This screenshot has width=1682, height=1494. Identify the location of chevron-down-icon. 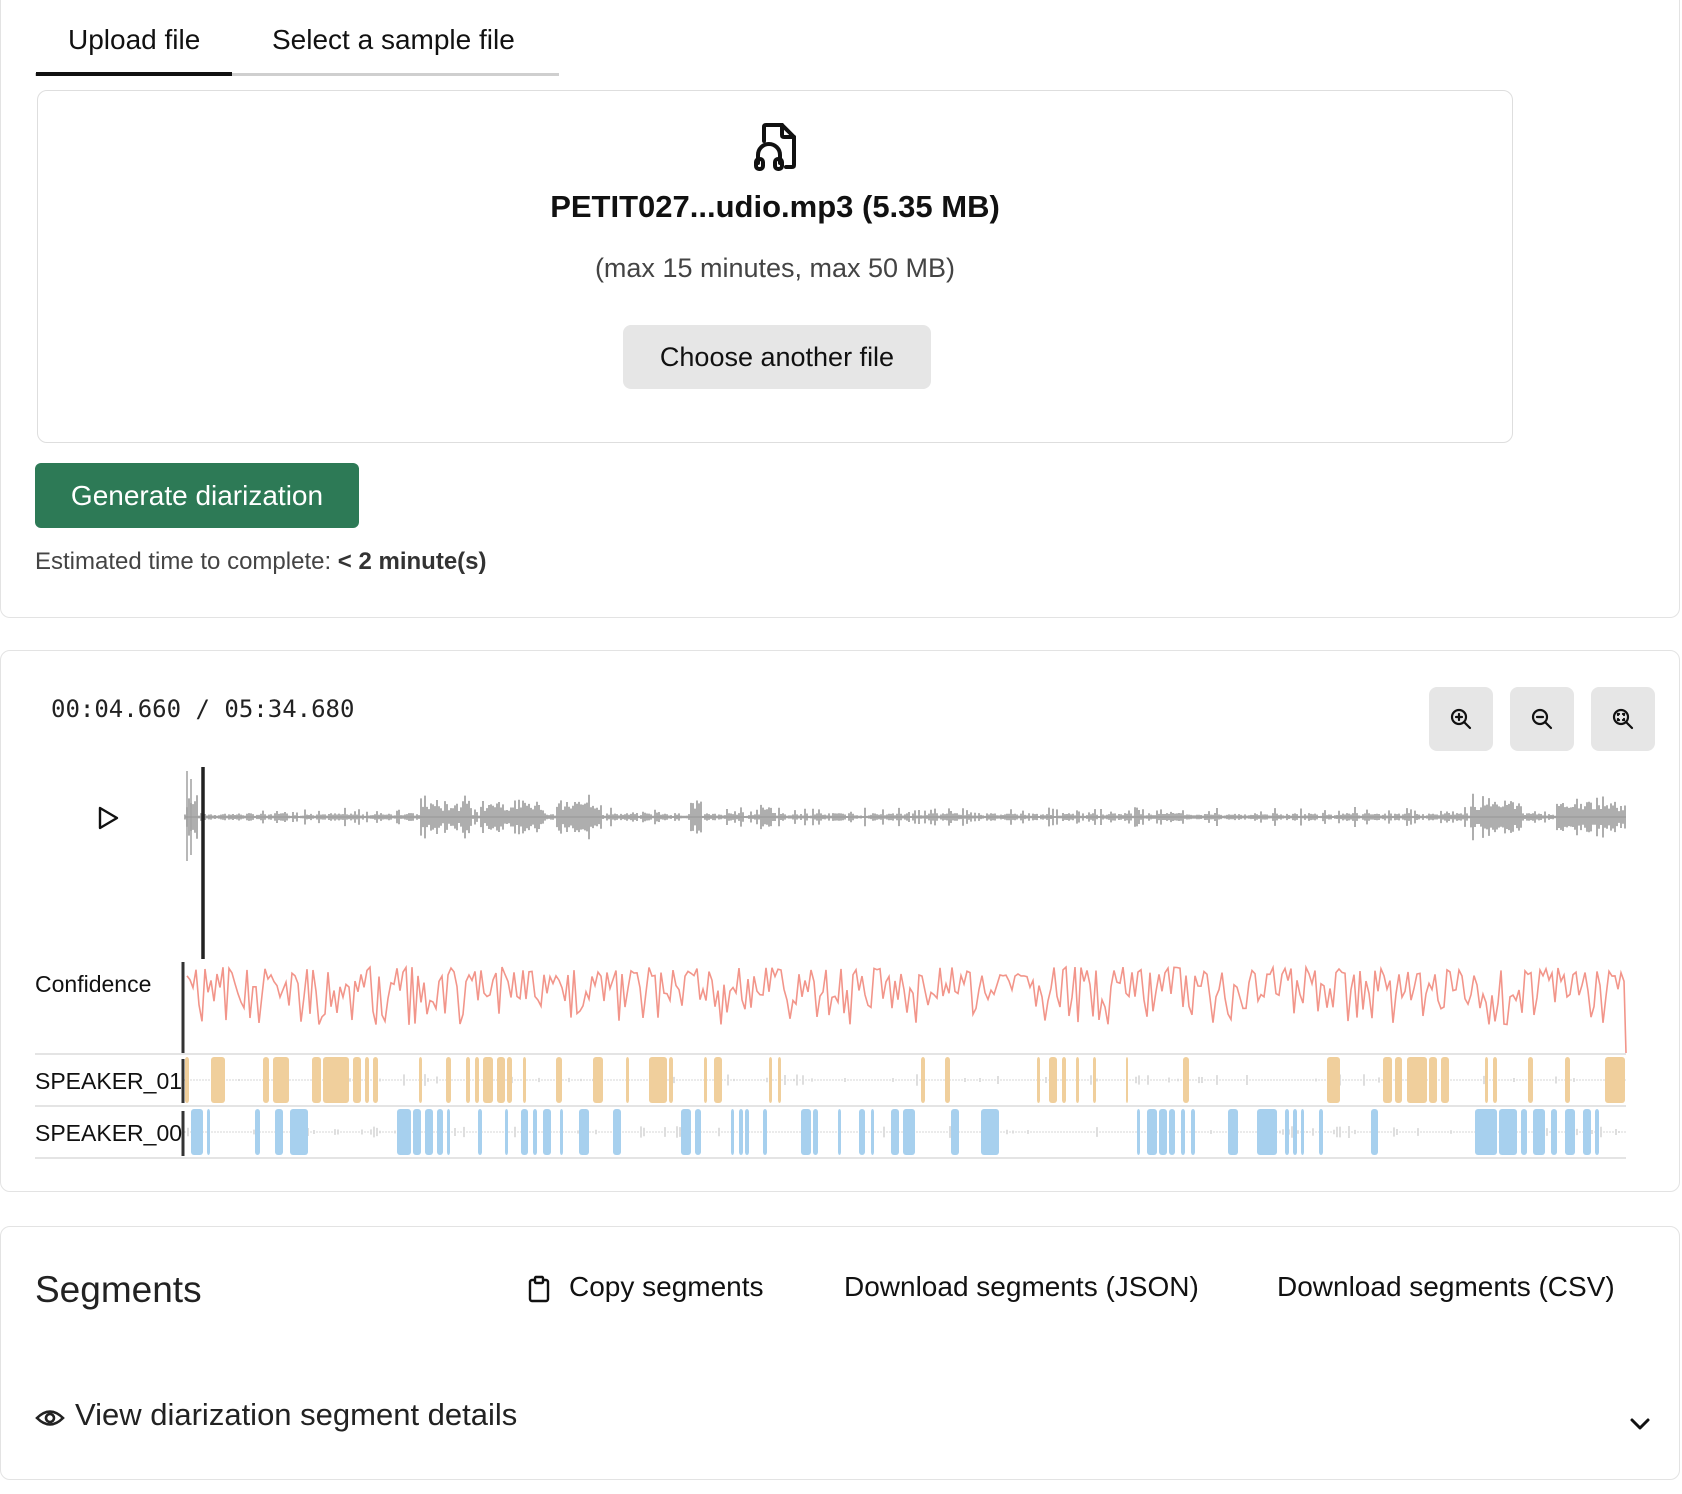
(1640, 1424).